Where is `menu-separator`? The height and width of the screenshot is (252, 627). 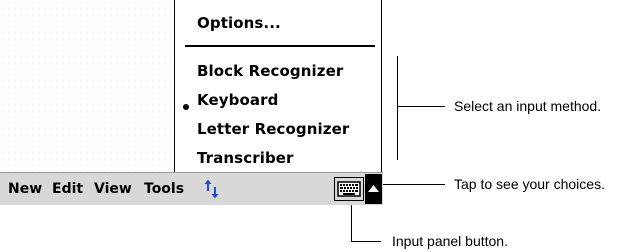
menu-separator is located at coordinates (280, 46).